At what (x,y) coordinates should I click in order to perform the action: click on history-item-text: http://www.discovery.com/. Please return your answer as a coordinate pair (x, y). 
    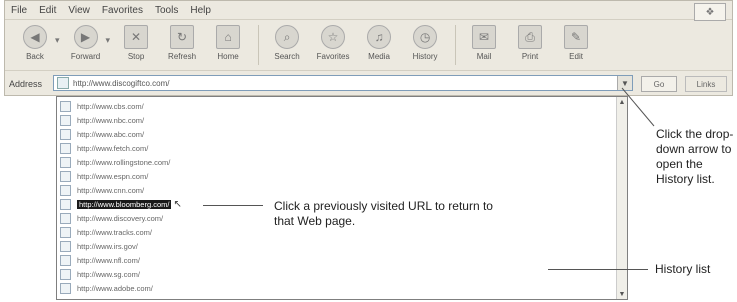
    Looking at the image, I should click on (120, 218).